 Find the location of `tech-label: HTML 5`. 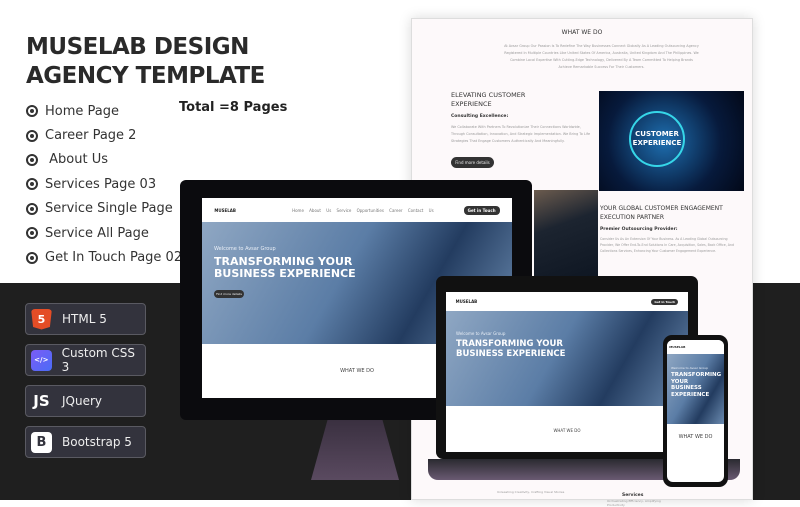

tech-label: HTML 5 is located at coordinates (84, 319).